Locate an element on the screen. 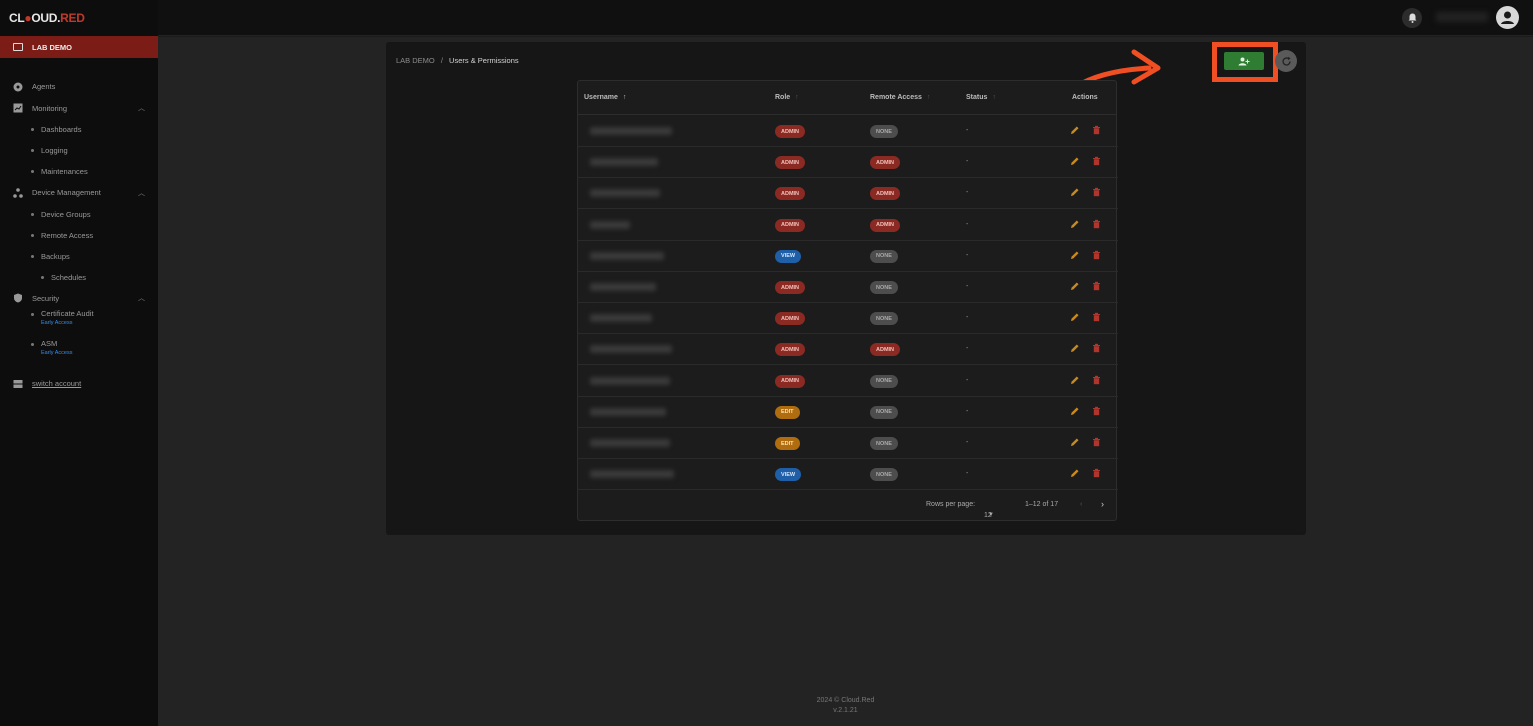 Image resolution: width=1533 pixels, height=726 pixels. refresh-button is located at coordinates (1286, 61).